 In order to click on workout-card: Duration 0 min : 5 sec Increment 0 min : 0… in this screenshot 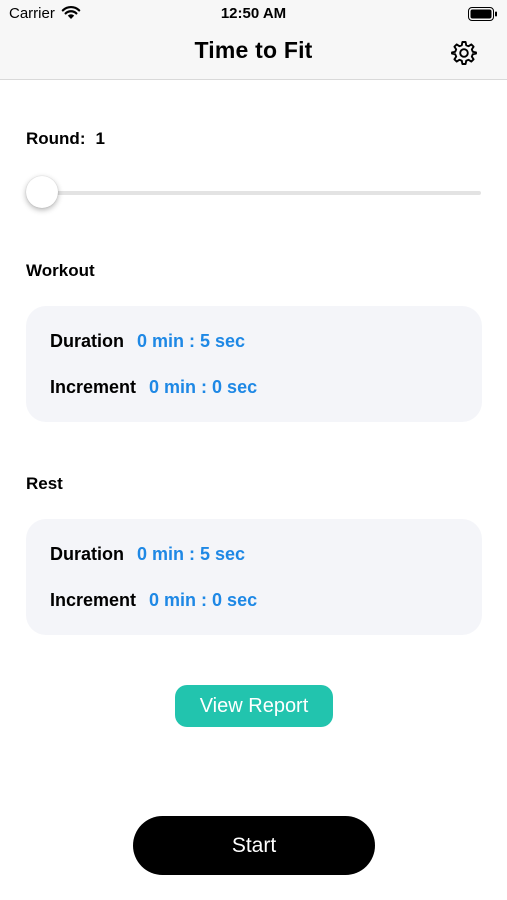, I will do `click(254, 364)`.